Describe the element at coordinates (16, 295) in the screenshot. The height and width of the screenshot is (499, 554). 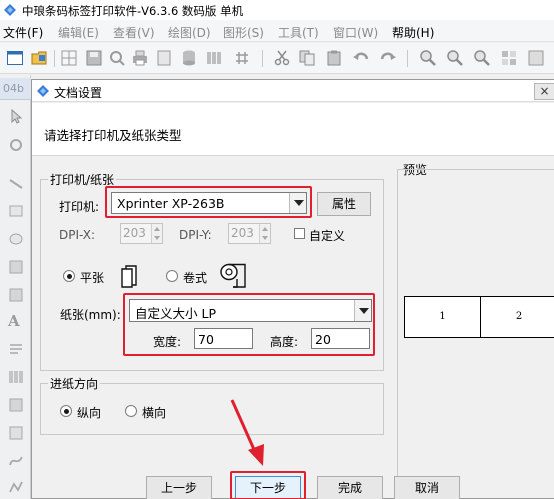
I see `picture-tool-icon` at that location.